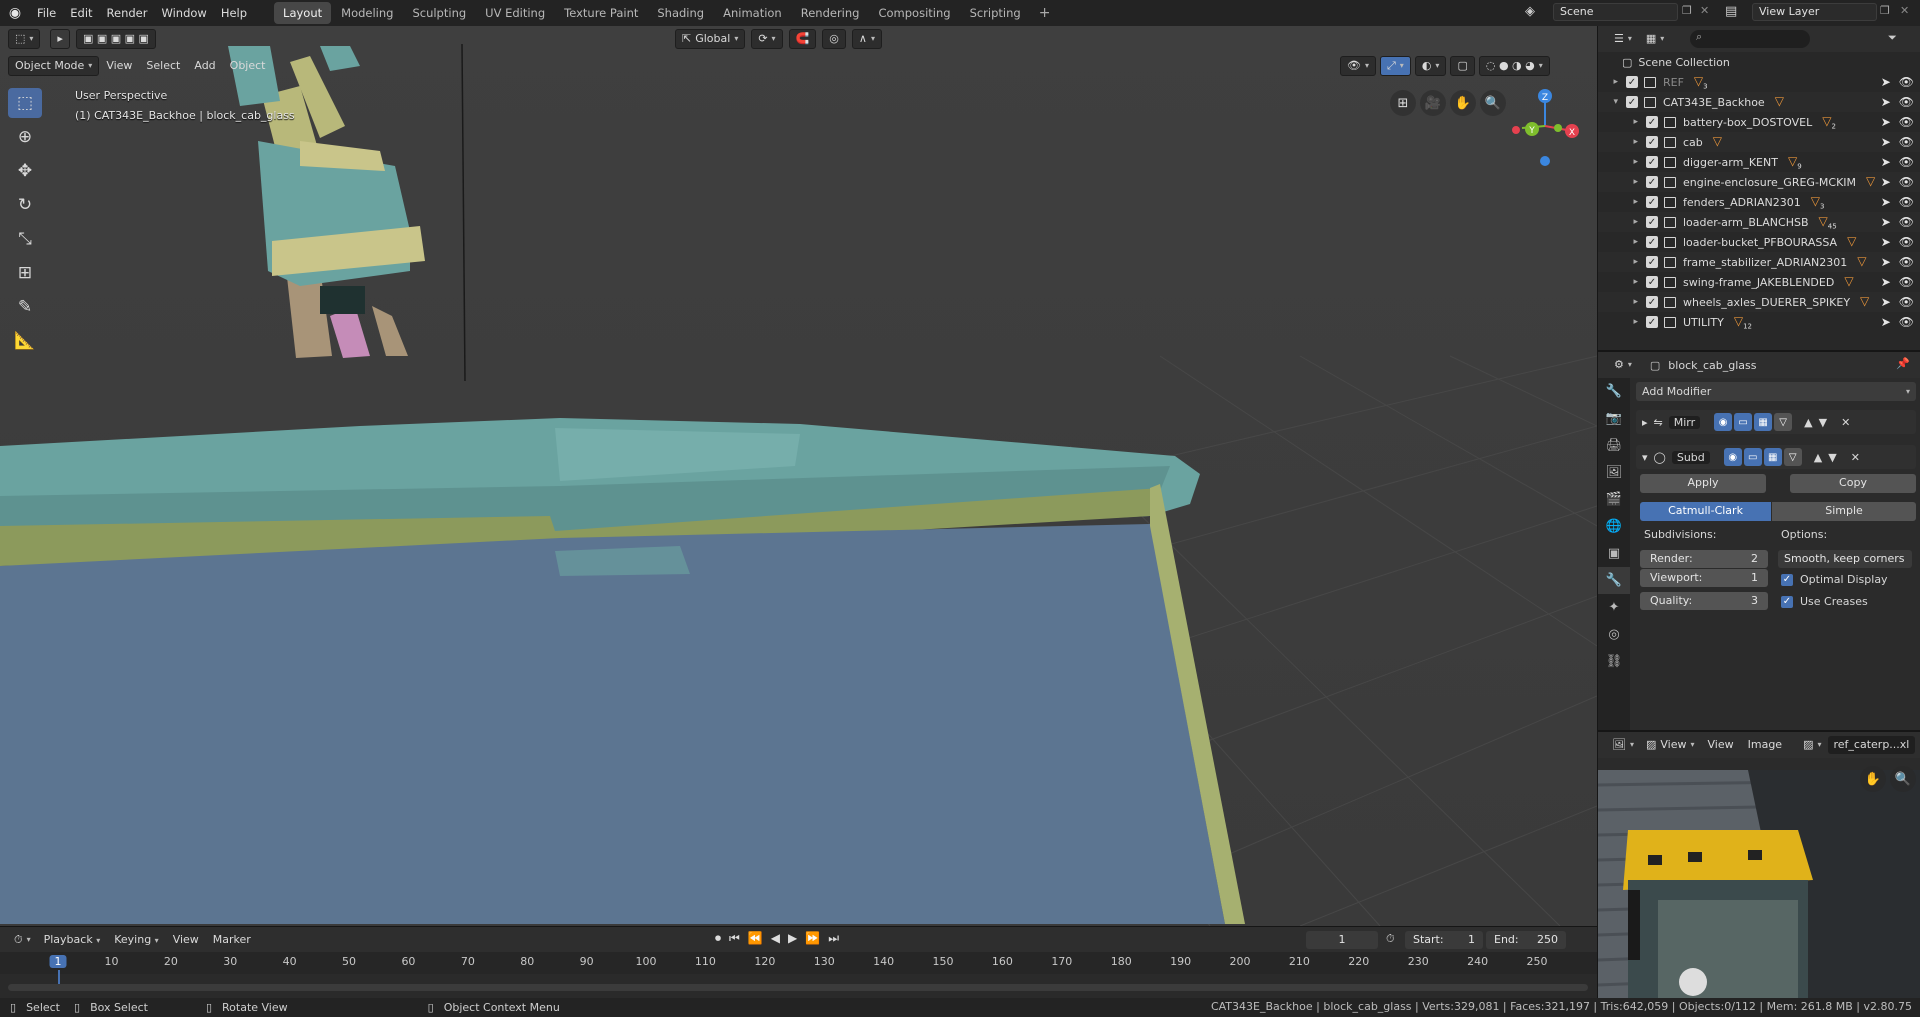  Describe the element at coordinates (1823, 422) in the screenshot. I see `move-down-icon: ▼` at that location.